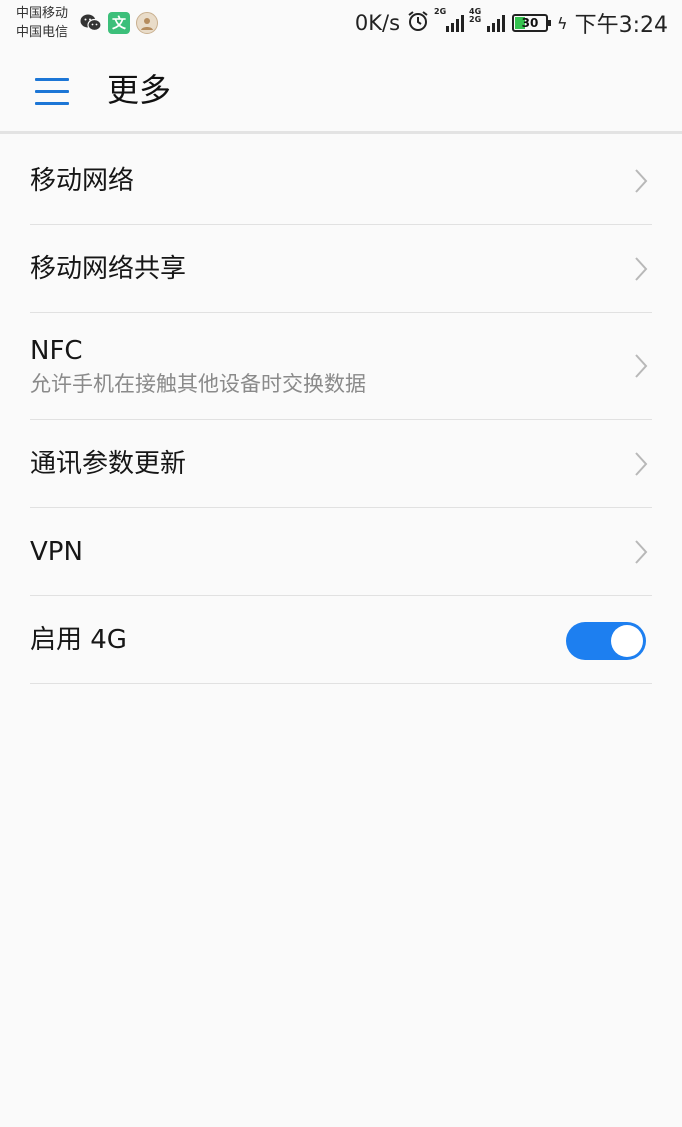 This screenshot has width=682, height=1127. Describe the element at coordinates (78, 640) in the screenshot. I see `list-item-title: 启用 4G` at that location.